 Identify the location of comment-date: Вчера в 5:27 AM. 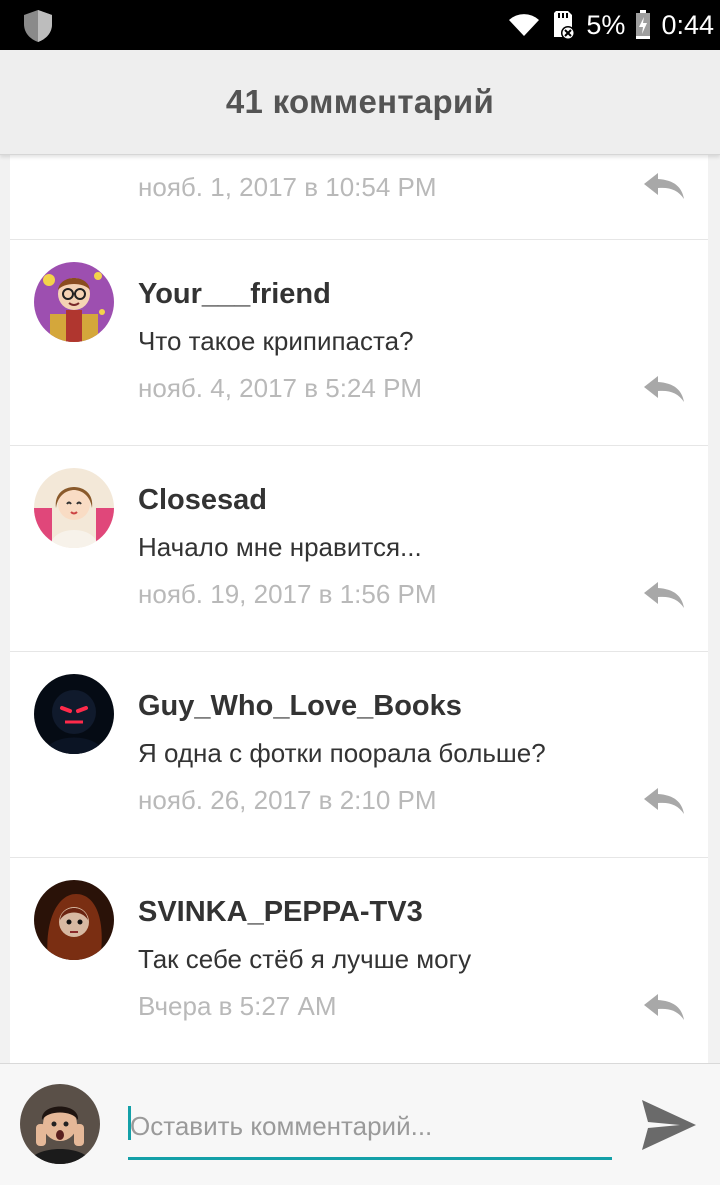
(237, 1006).